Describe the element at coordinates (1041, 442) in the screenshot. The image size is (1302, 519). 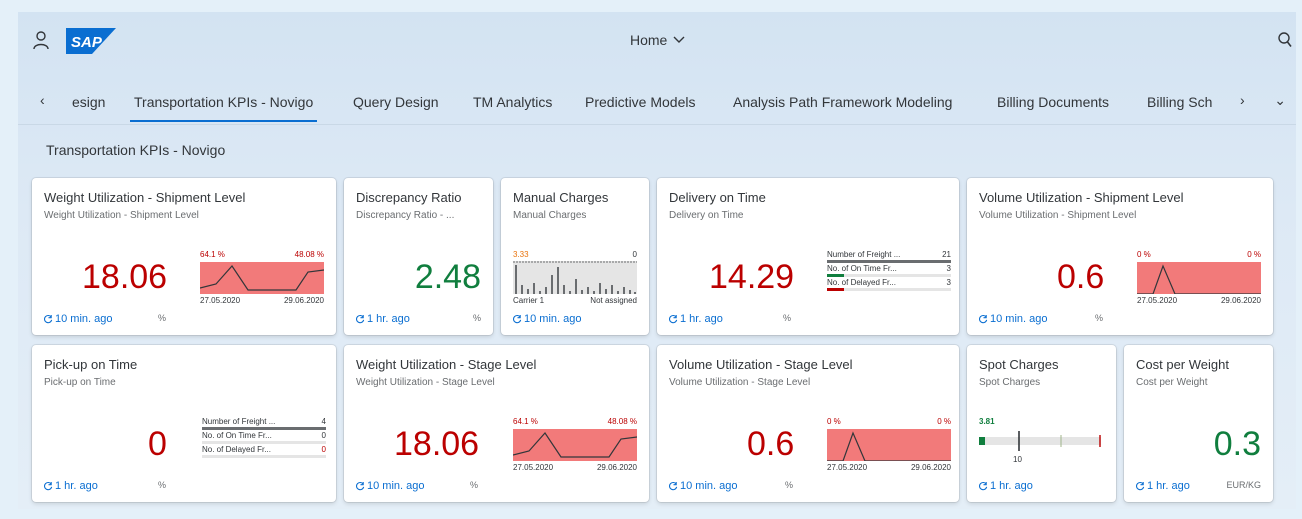
I see `bullet-micro-chart: 3.81 10` at that location.